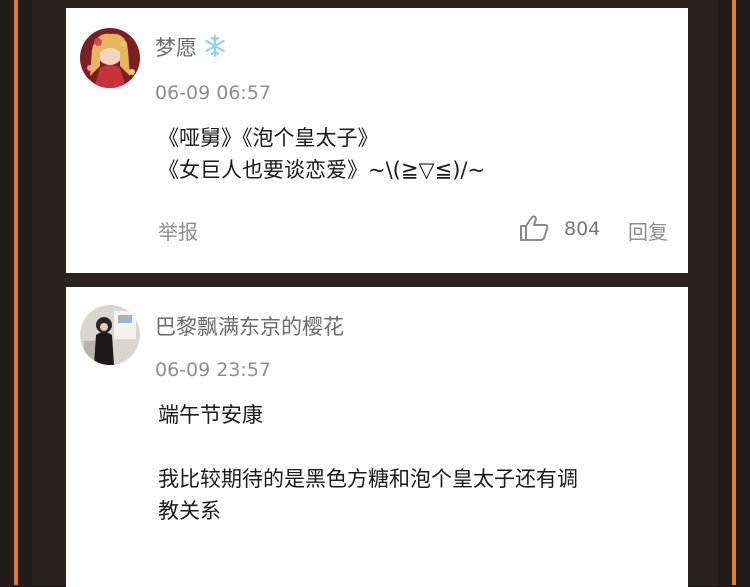 This screenshot has width=750, height=587. Describe the element at coordinates (534, 228) in the screenshot. I see `thumbs-up-icon` at that location.